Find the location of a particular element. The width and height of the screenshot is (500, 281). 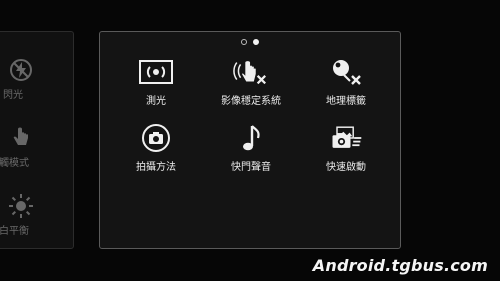

setting-label: 測光 is located at coordinates (156, 101).